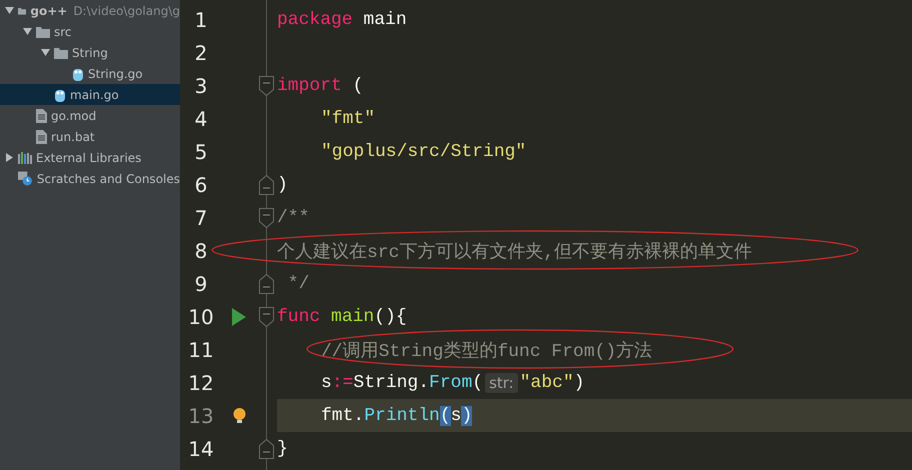 The image size is (912, 470). I want to click on tree-item: src, so click(90, 31).